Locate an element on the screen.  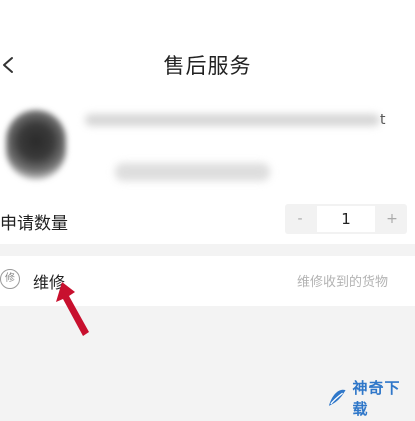
quantity-value: 1 is located at coordinates (346, 219).